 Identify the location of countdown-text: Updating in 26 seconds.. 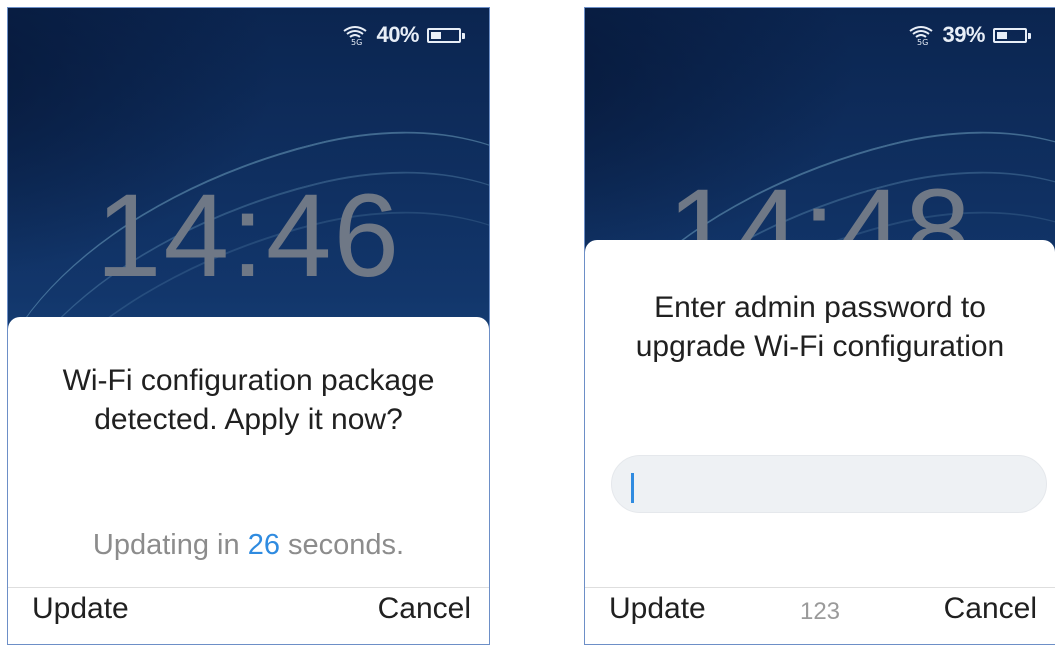
(248, 545).